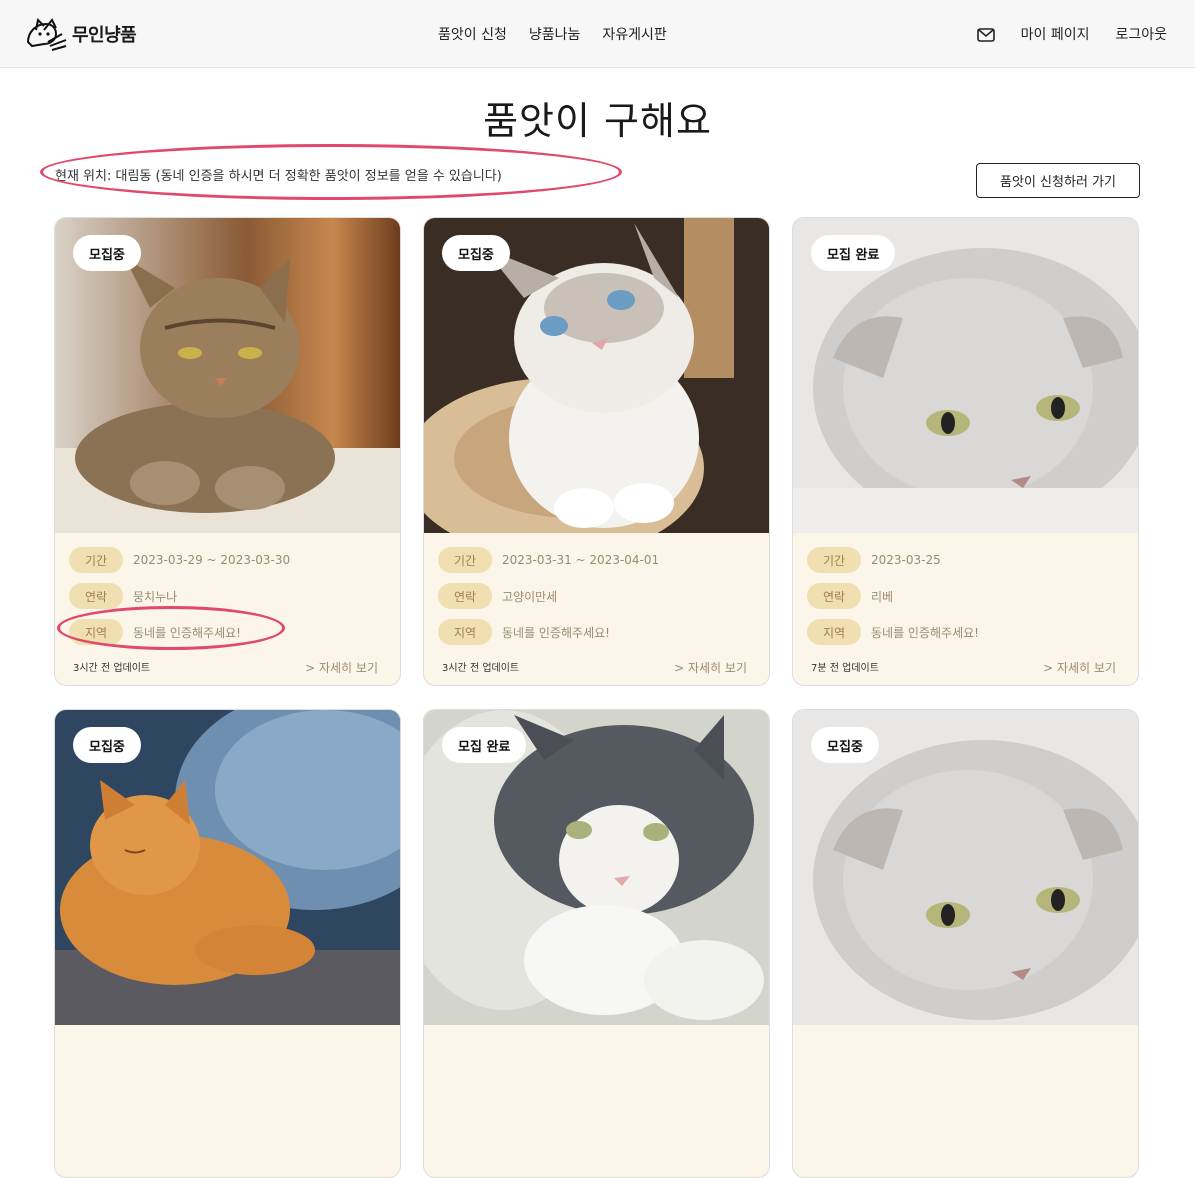  I want to click on nav-nyangpum-share: 냥품나눔, so click(555, 34).